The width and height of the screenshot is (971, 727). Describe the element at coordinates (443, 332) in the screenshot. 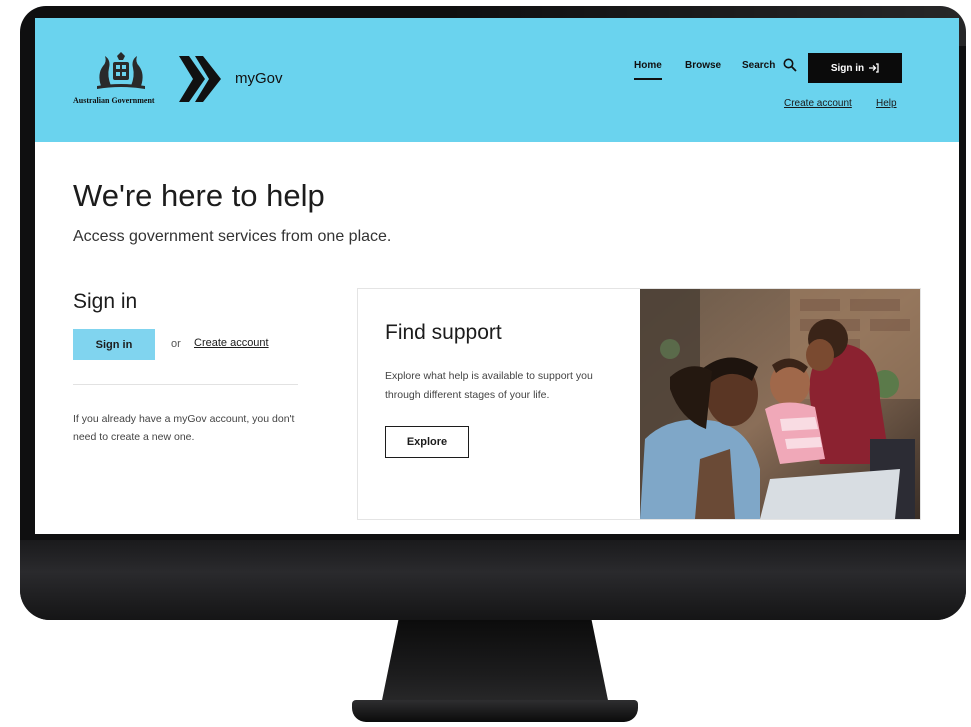

I see `find-support-title: Find support` at that location.